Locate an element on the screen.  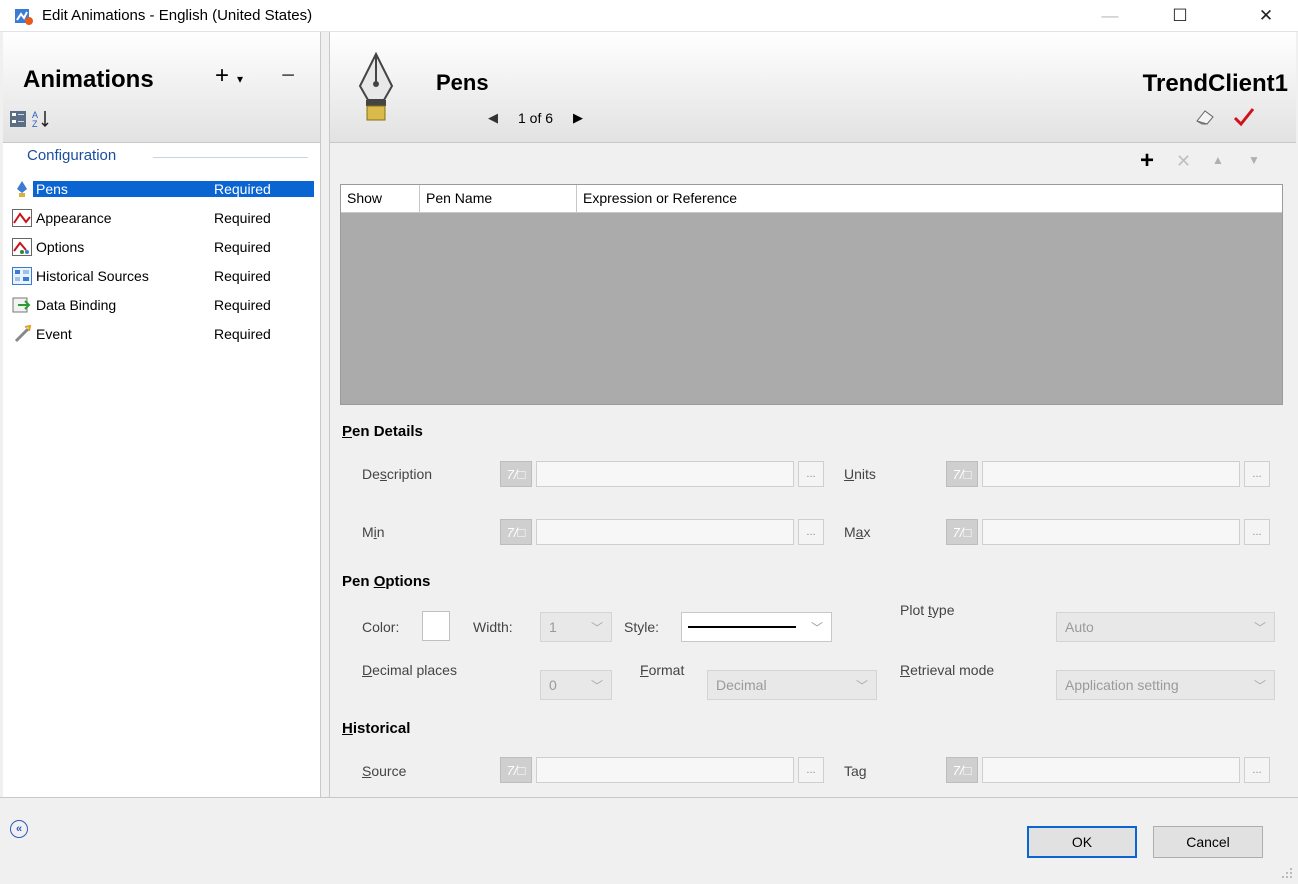
resize-grip-icon is located at coordinates (1287, 874).